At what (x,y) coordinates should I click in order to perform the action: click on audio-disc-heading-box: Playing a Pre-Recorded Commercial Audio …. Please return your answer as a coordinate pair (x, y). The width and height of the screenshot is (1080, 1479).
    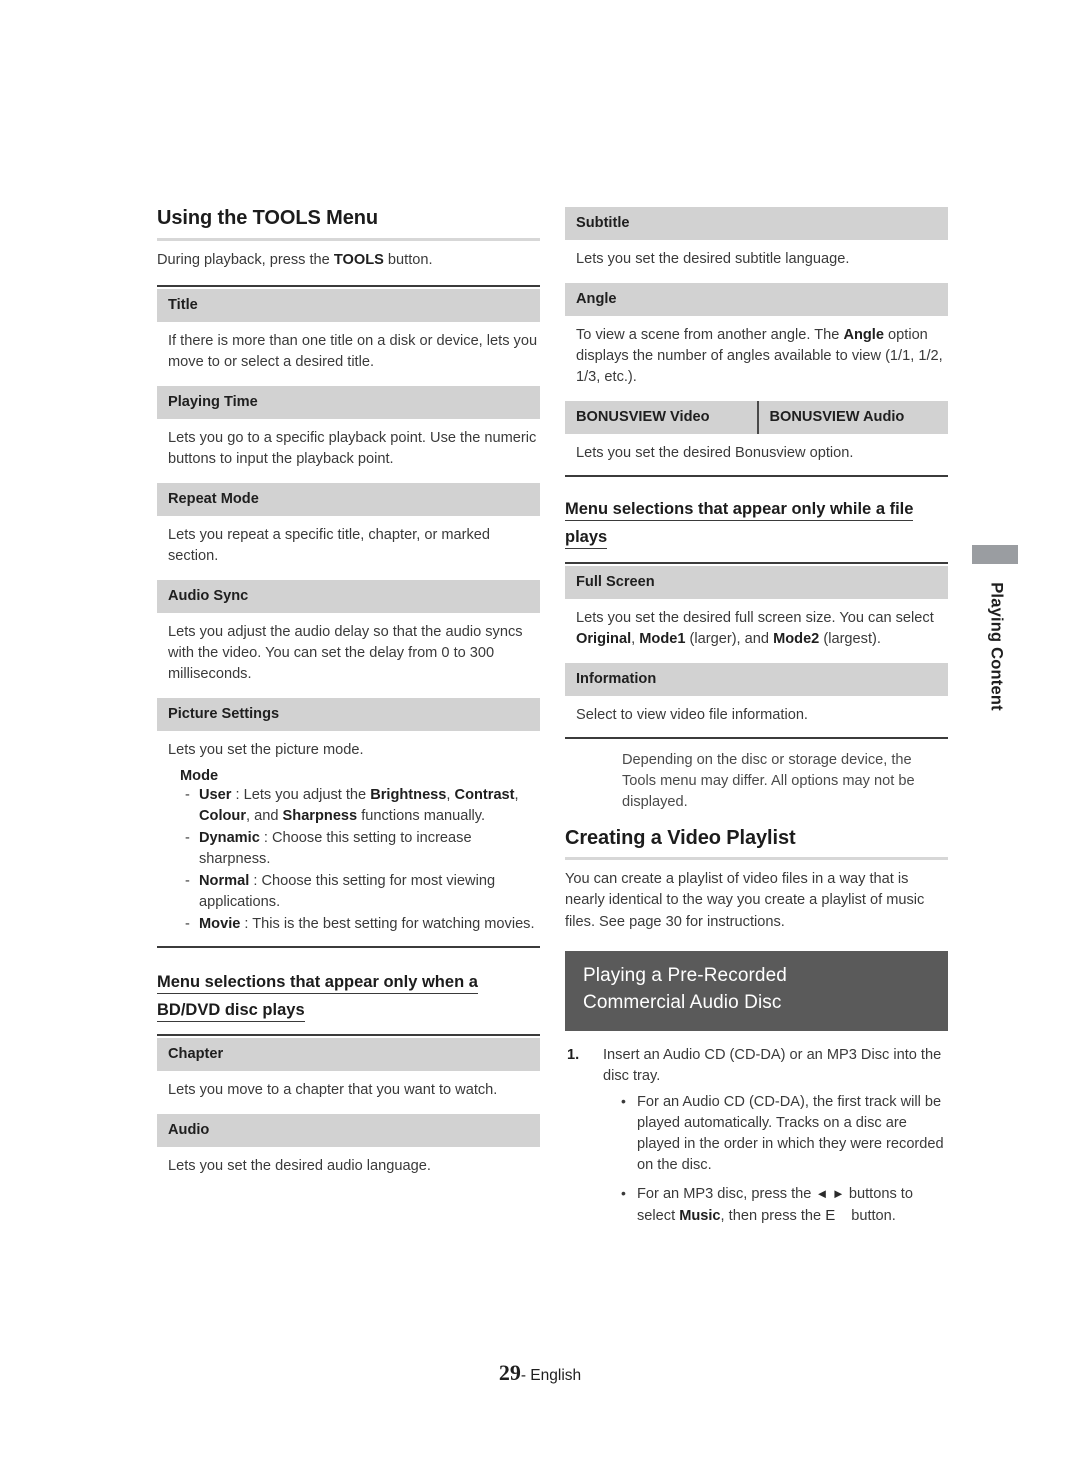
    Looking at the image, I should click on (756, 990).